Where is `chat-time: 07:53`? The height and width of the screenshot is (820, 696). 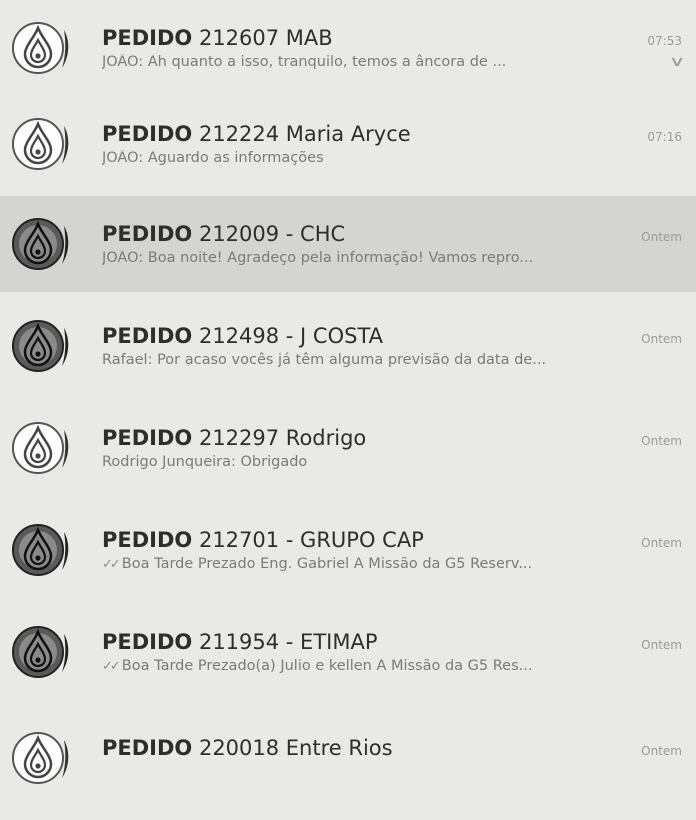
chat-time: 07:53 is located at coordinates (664, 41).